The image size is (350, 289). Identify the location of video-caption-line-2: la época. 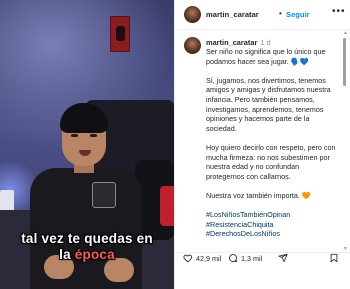
(87, 254).